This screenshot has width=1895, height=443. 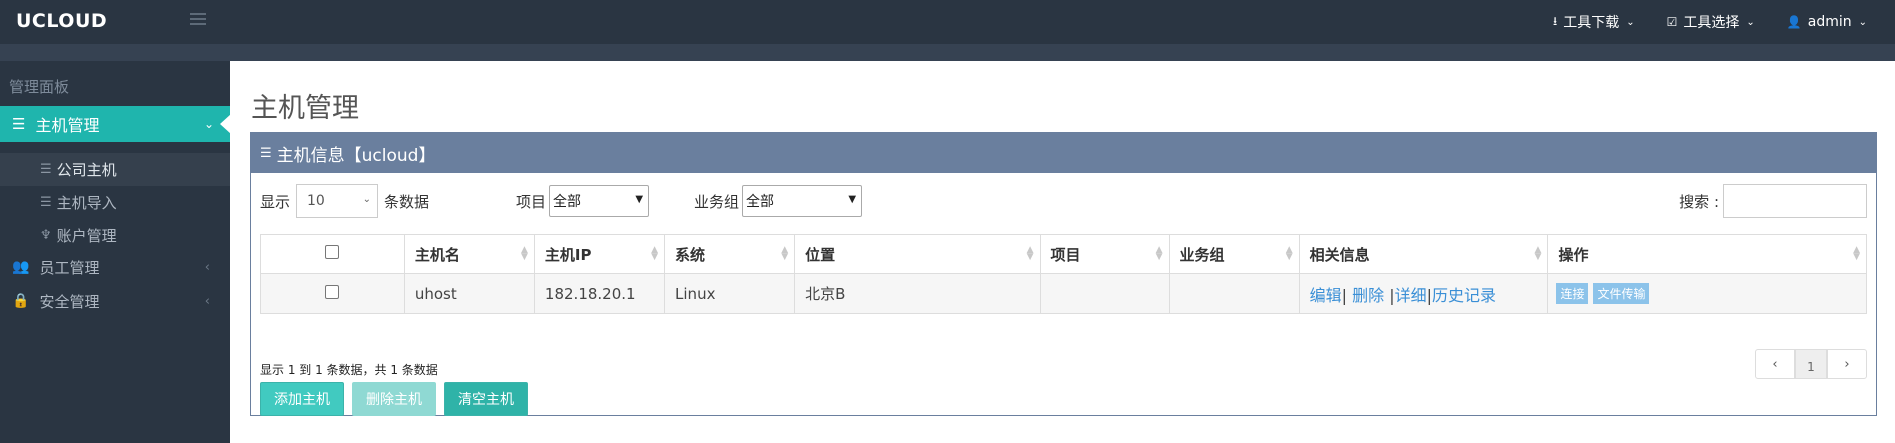 What do you see at coordinates (115, 301) in the screenshot?
I see `sidebar-item-security-management: 🔒 安全管理 ‹` at bounding box center [115, 301].